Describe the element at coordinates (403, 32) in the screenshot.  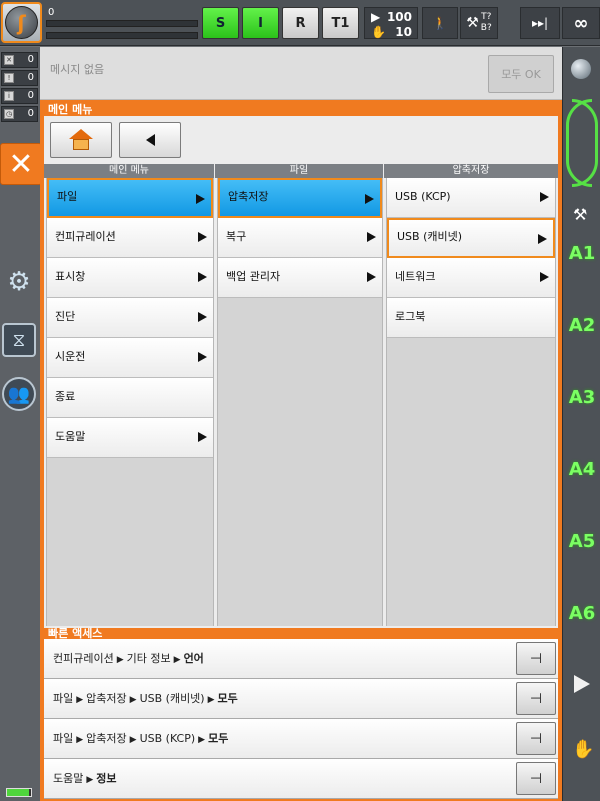
I see `jog-override-value: 10` at that location.